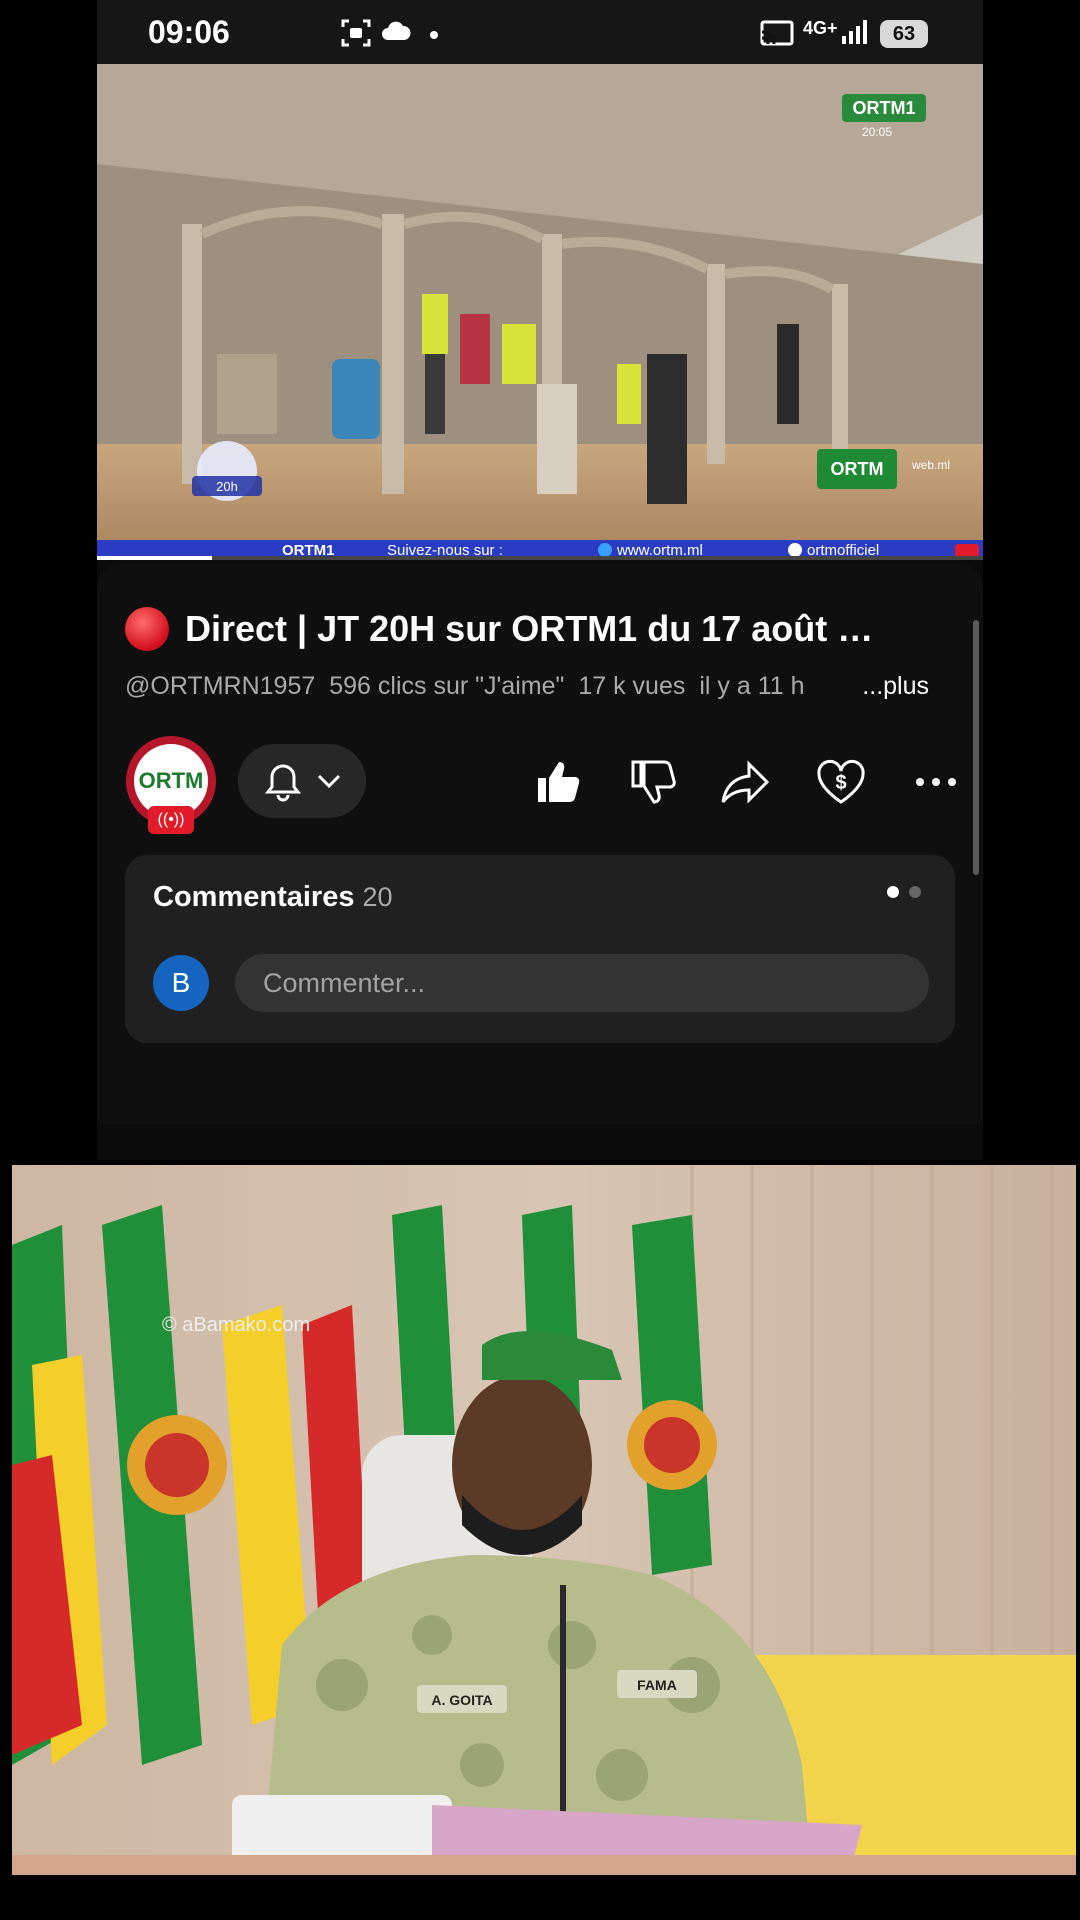  What do you see at coordinates (857, 469) in the screenshot?
I see `web-logo: ORTM` at bounding box center [857, 469].